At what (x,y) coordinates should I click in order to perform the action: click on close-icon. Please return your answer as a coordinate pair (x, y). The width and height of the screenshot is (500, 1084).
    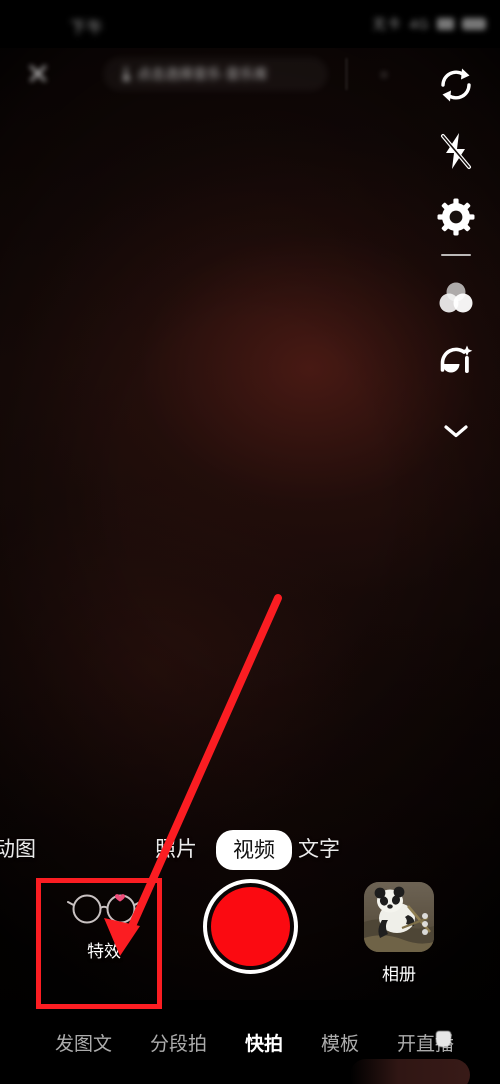
    Looking at the image, I should click on (38, 73).